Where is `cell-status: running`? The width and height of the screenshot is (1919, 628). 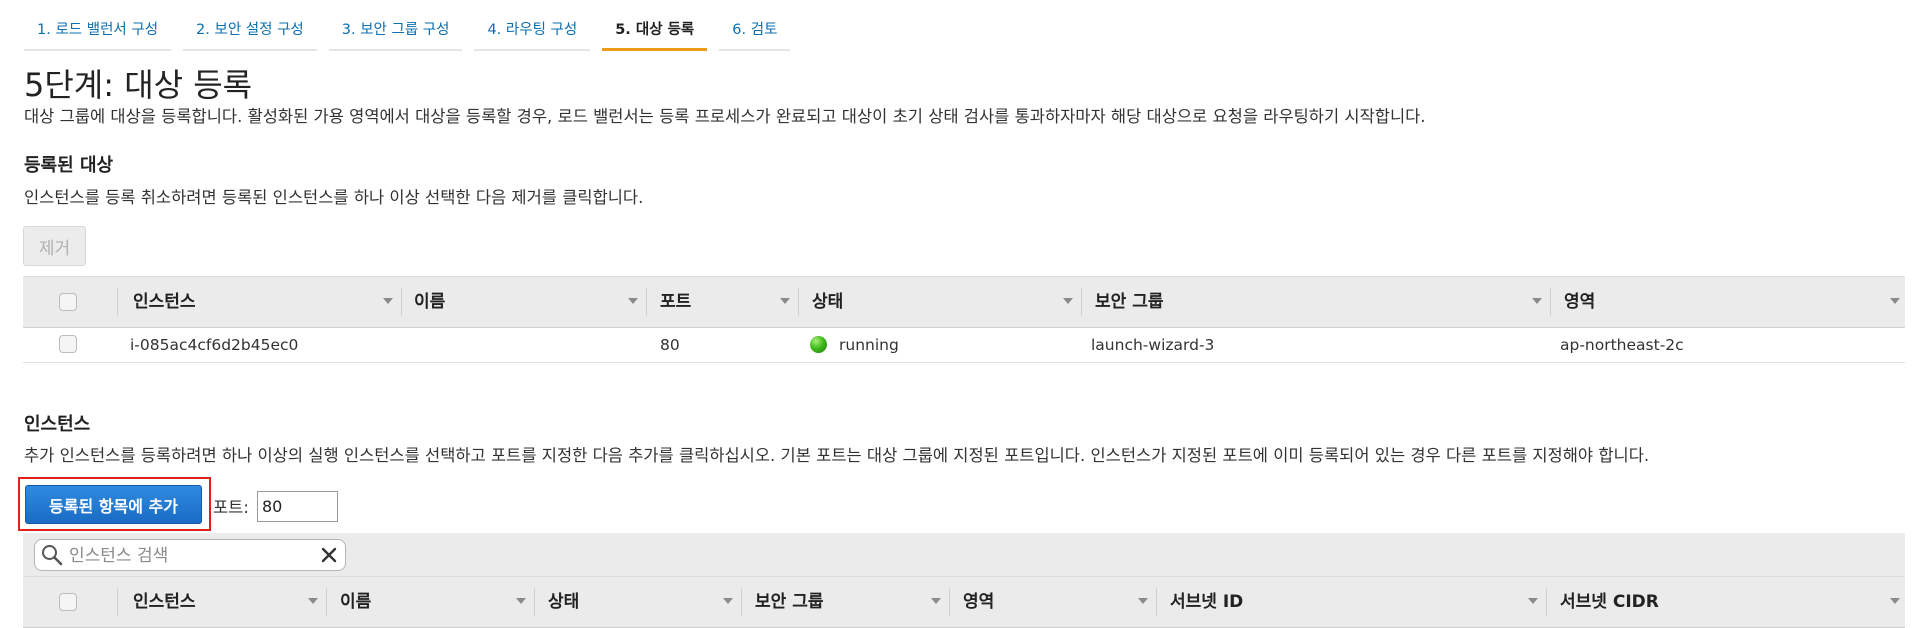 cell-status: running is located at coordinates (854, 345).